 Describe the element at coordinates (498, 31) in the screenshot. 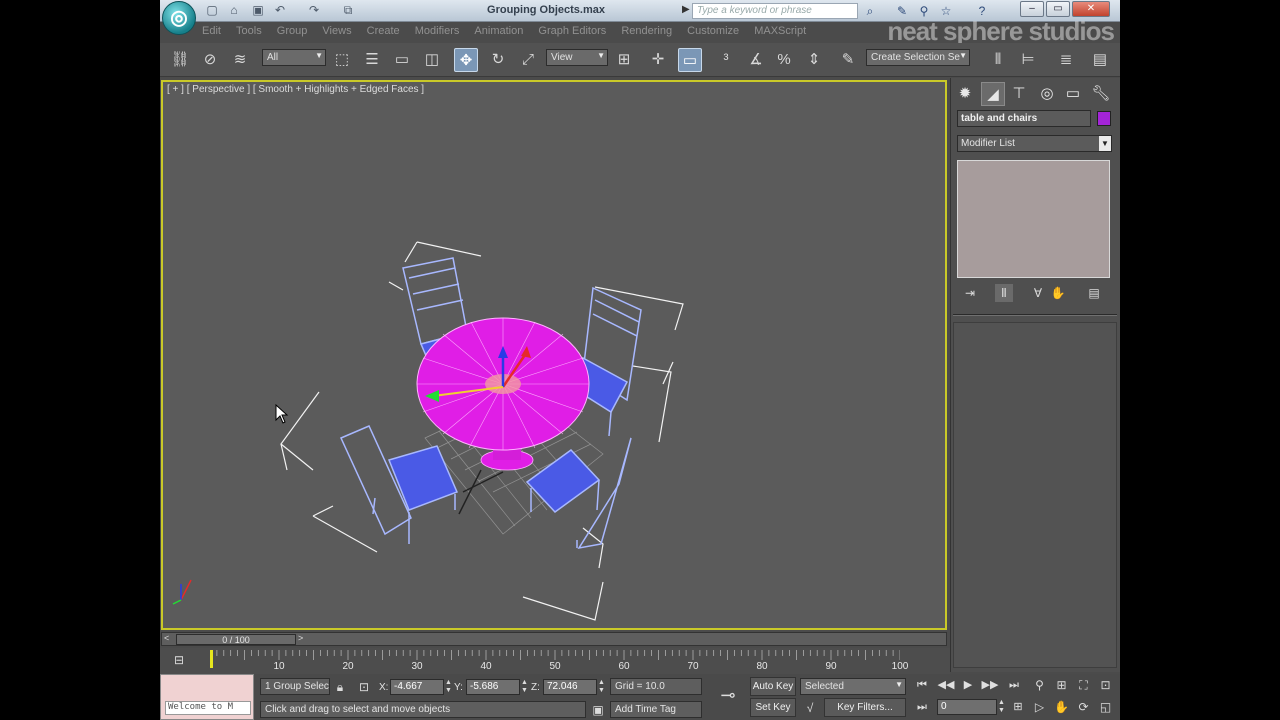

I see `menu-animation: Animation` at that location.